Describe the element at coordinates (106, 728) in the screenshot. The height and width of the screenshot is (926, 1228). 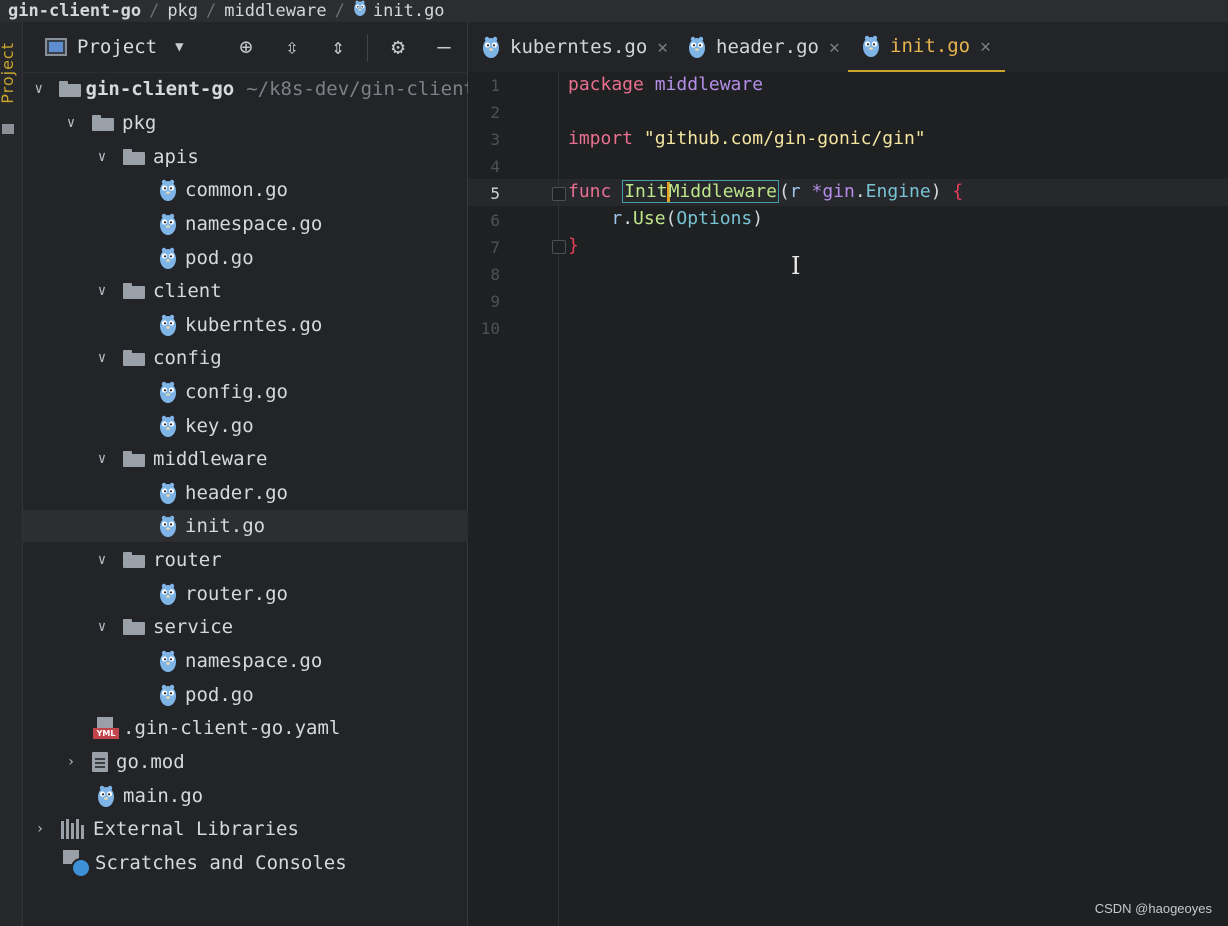
I see `yaml-file-icon: YML` at that location.